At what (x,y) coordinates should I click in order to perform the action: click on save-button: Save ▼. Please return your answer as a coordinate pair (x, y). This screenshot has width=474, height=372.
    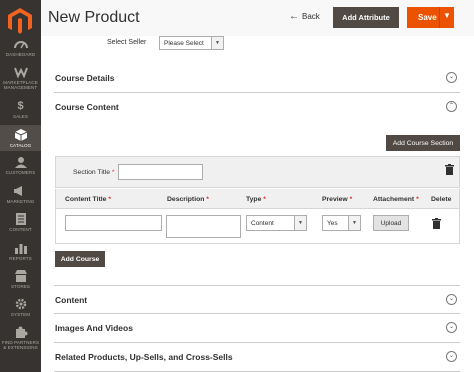
    Looking at the image, I should click on (430, 17).